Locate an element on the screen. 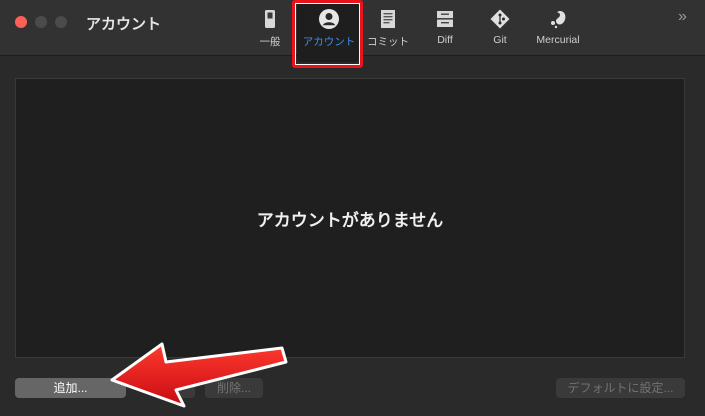 The width and height of the screenshot is (705, 416). annotation-arrow-icon is located at coordinates (199, 375).